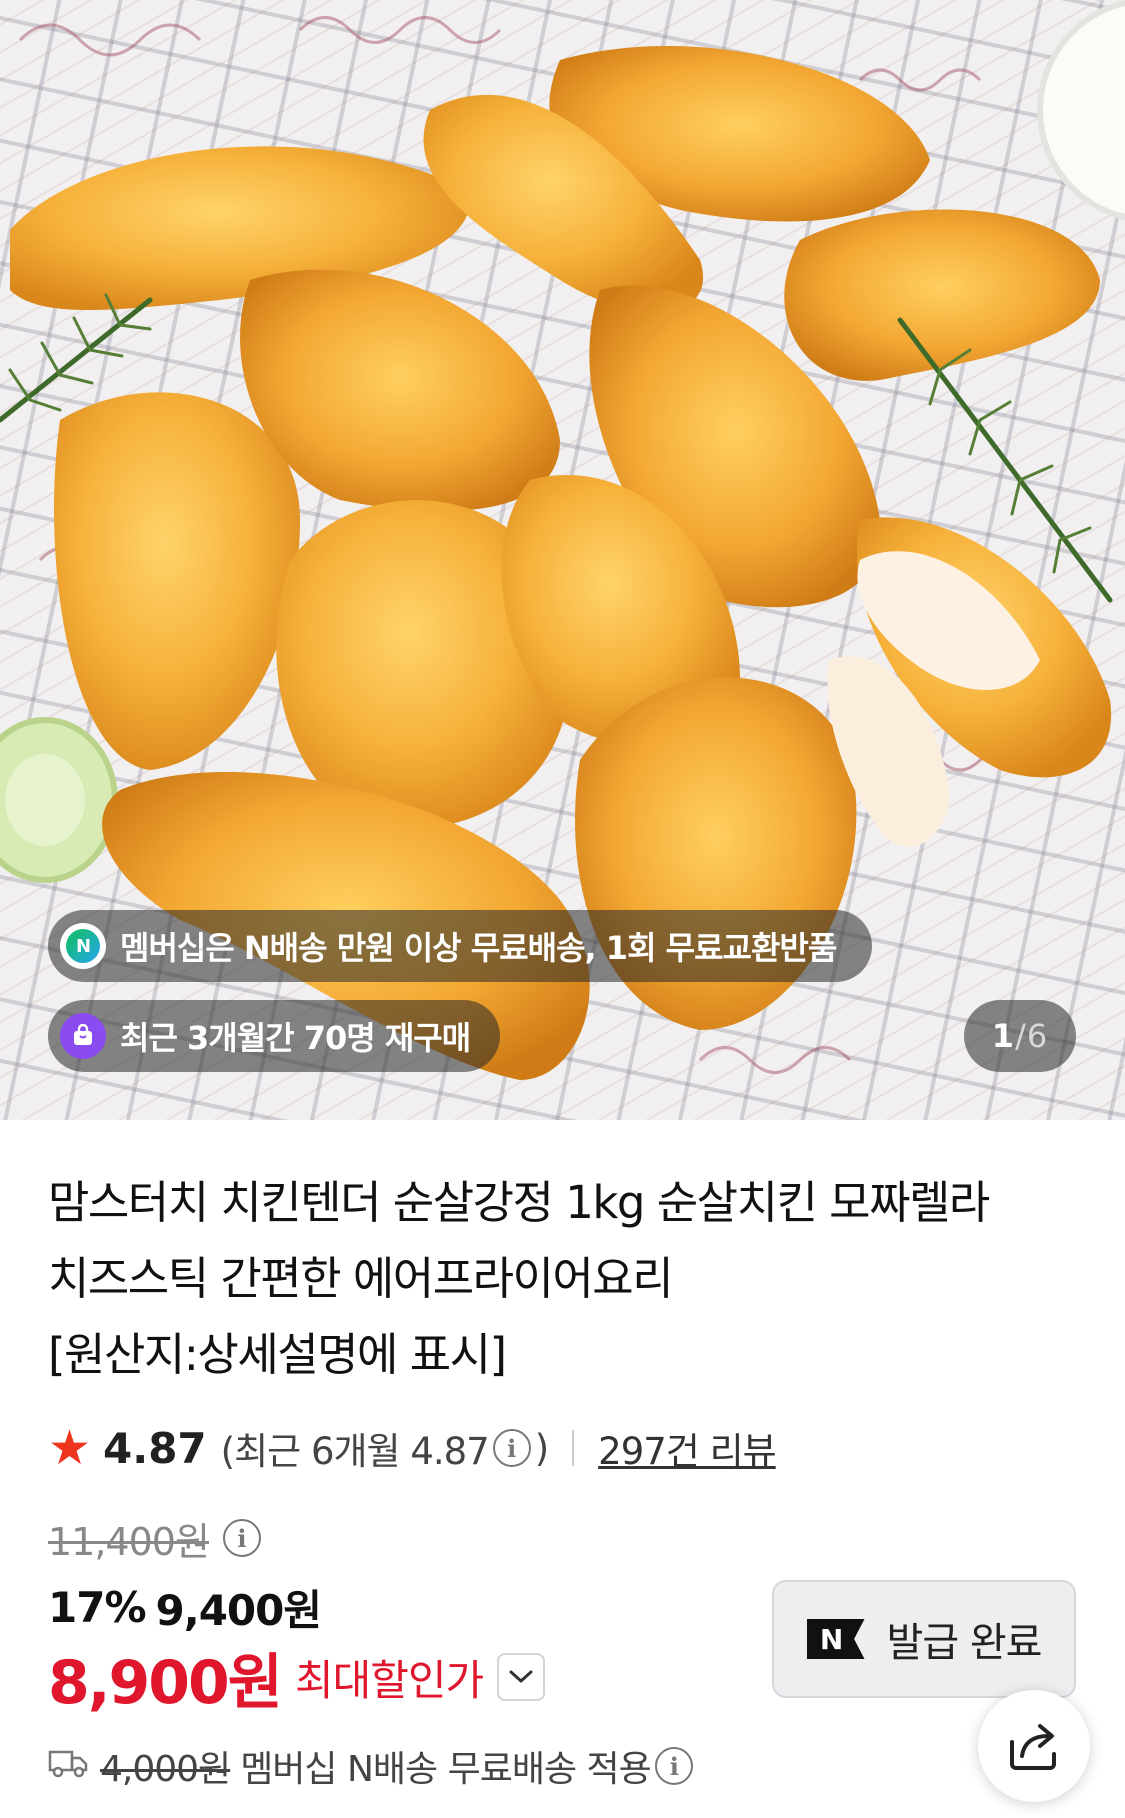  Describe the element at coordinates (511, 1448) in the screenshot. I see `rating-info-icon: i` at that location.